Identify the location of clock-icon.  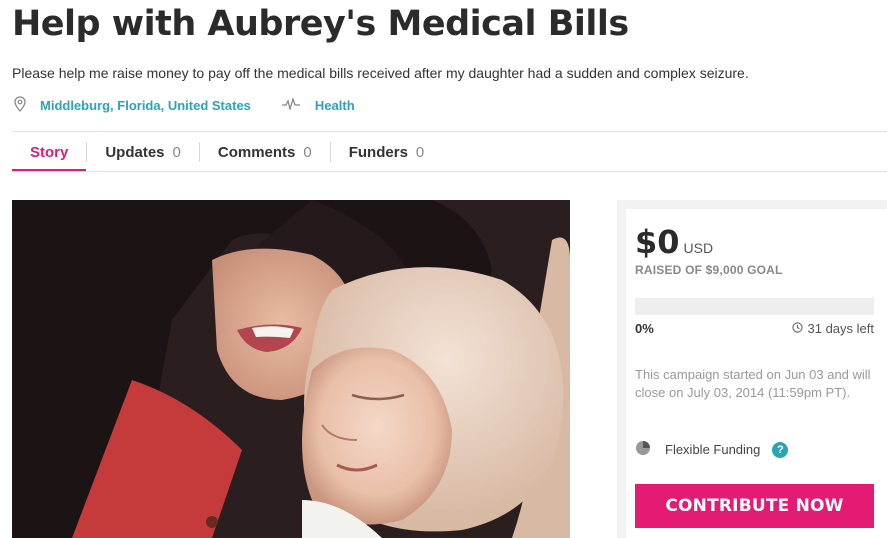
(797, 328).